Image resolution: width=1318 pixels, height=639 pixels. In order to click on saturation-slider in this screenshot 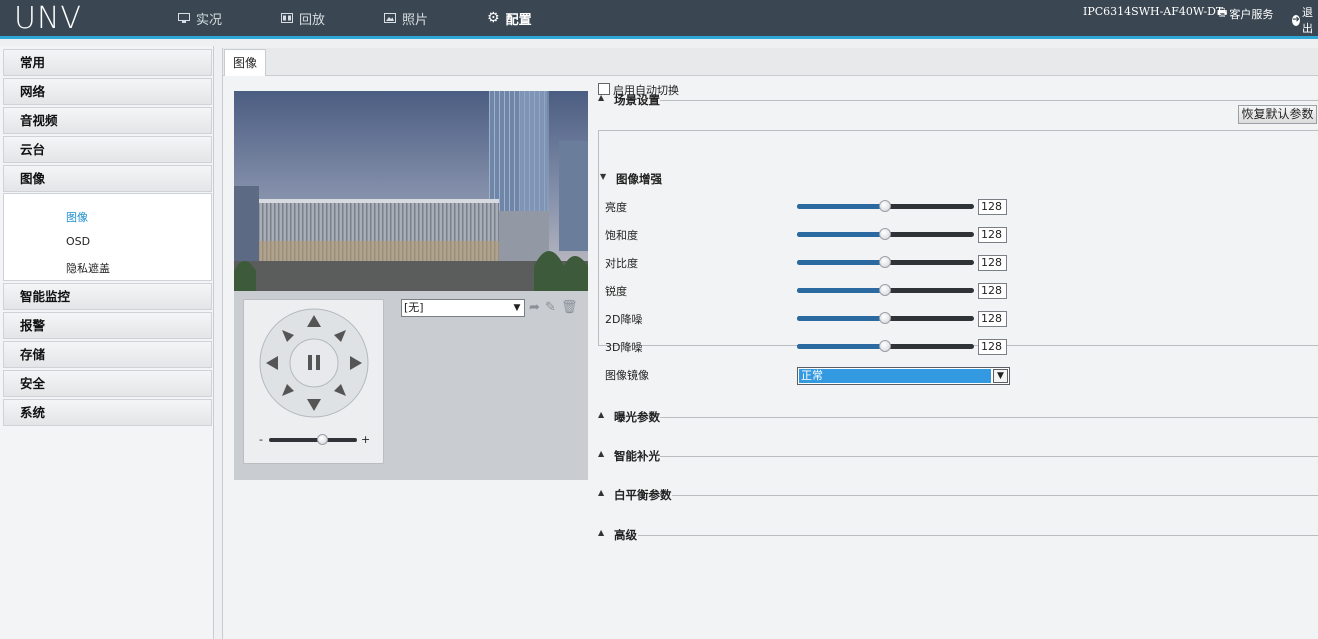, I will do `click(885, 234)`.